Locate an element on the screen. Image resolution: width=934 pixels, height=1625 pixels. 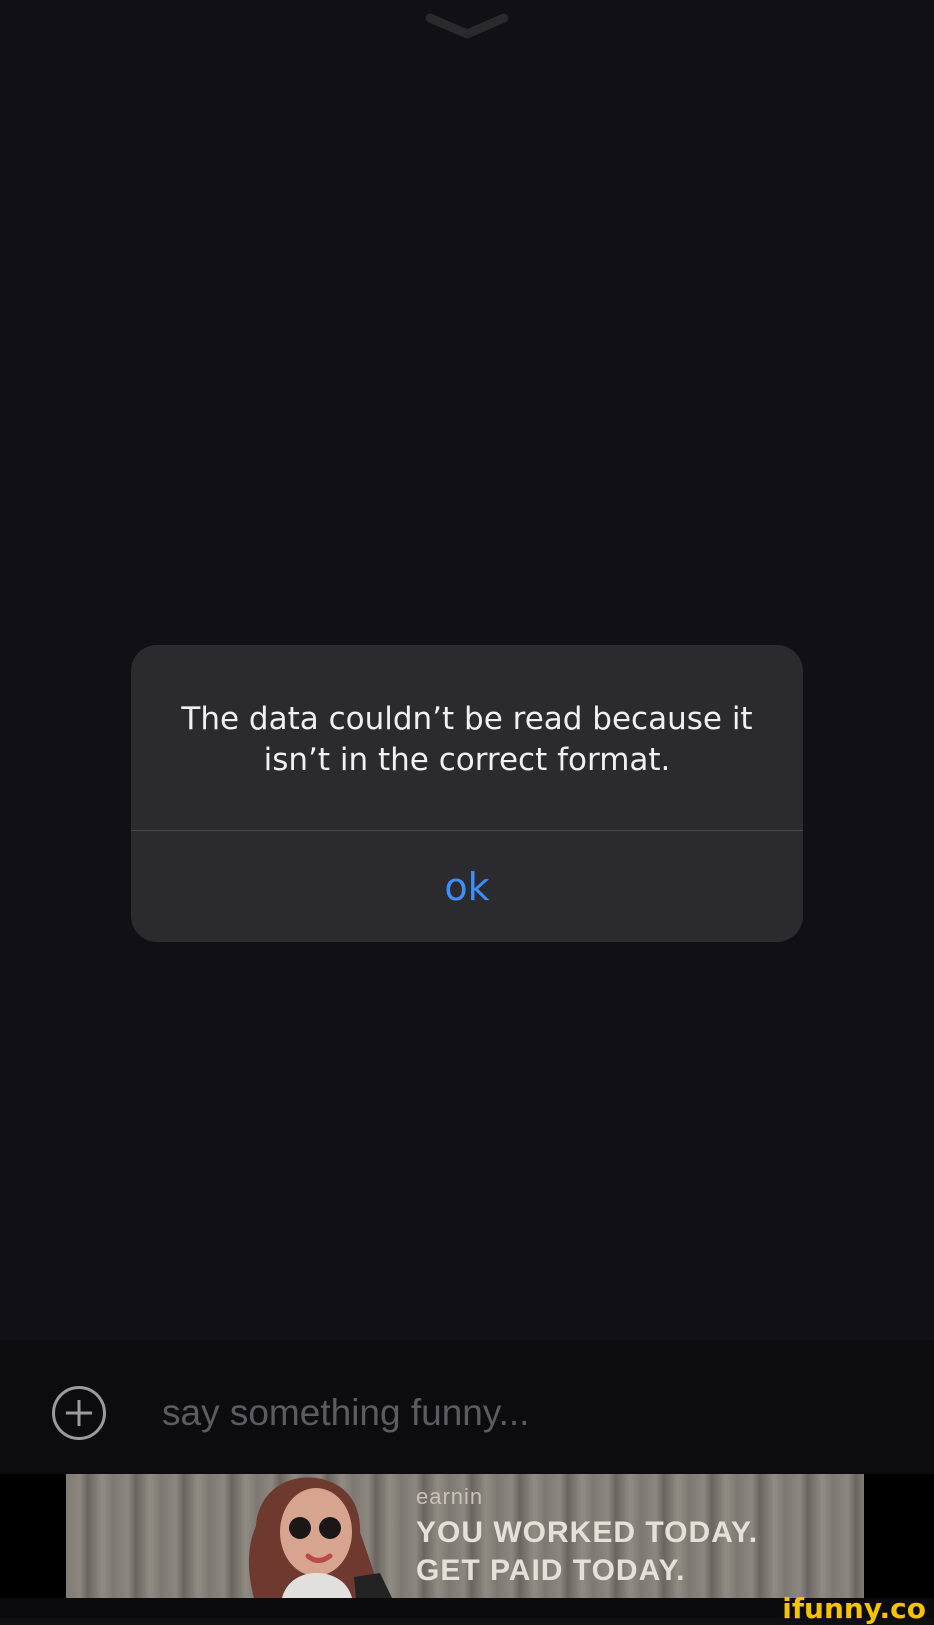
chevron-down-icon is located at coordinates (467, 25).